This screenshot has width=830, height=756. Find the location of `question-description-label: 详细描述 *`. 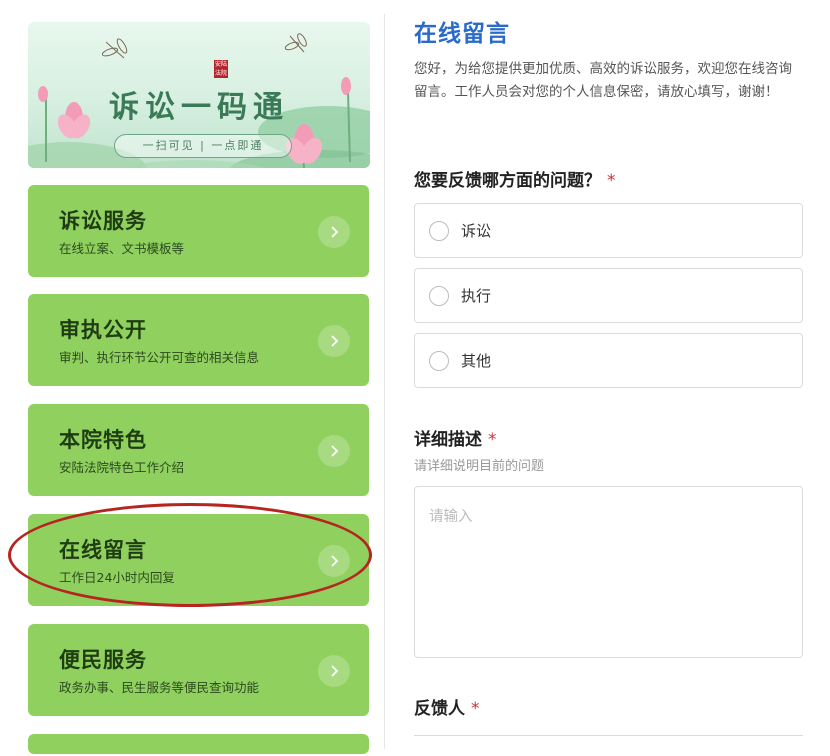

question-description-label: 详细描述 * is located at coordinates (455, 437).